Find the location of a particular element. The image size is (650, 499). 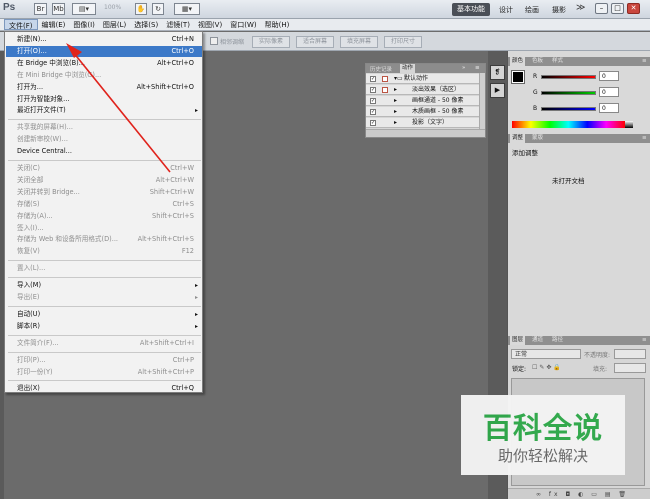

color-spectrum is located at coordinates (568, 124).